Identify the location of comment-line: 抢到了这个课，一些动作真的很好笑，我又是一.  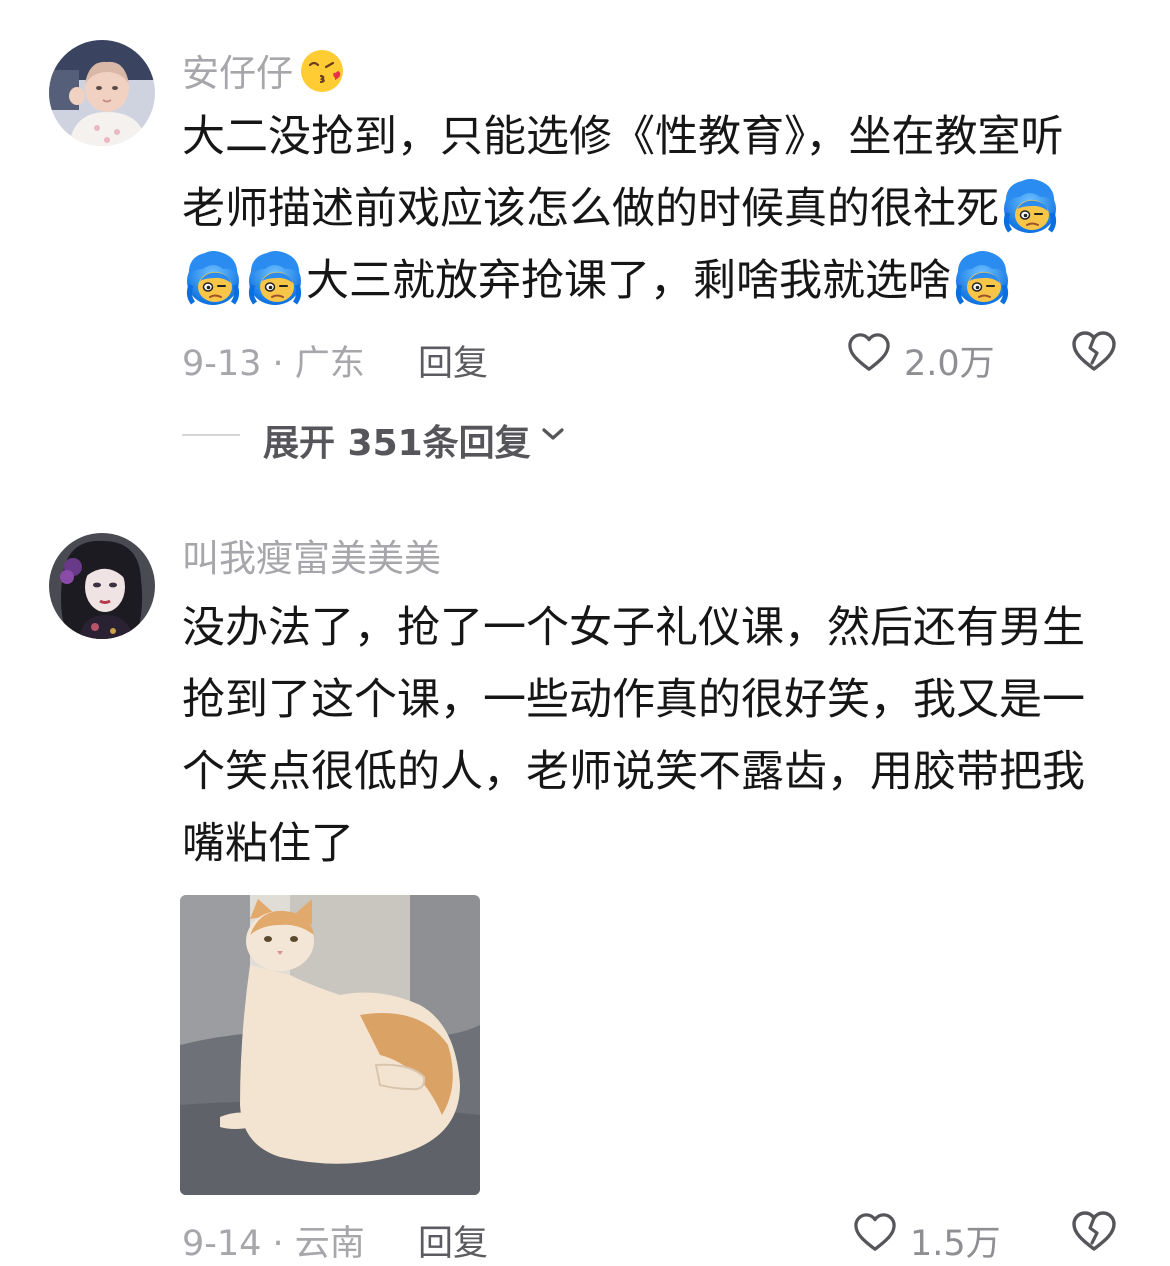
(633, 700).